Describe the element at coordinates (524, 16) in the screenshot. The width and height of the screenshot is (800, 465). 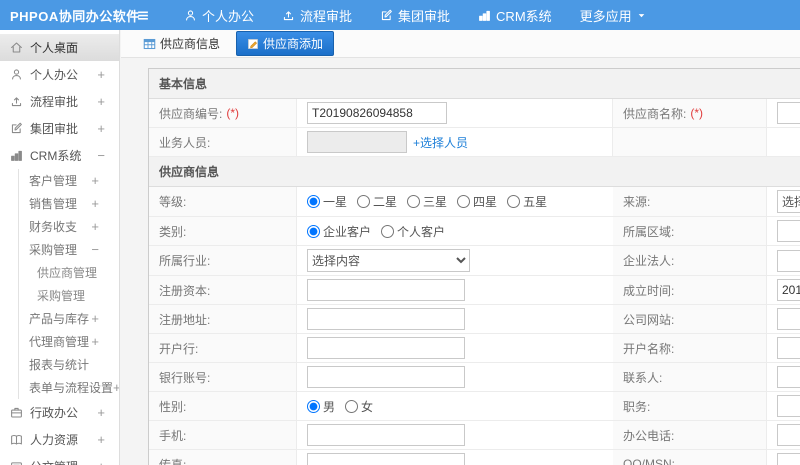
I see `navbar-item-label: CRM系统` at that location.